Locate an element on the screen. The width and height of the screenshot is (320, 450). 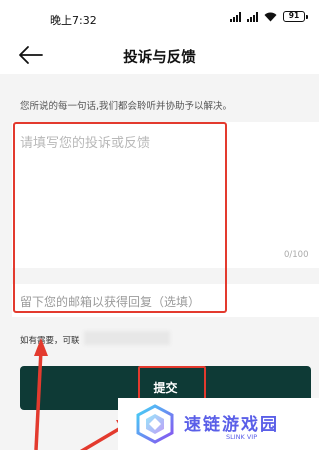
status-bar: 晚上7:32 91 is located at coordinates (159, 19).